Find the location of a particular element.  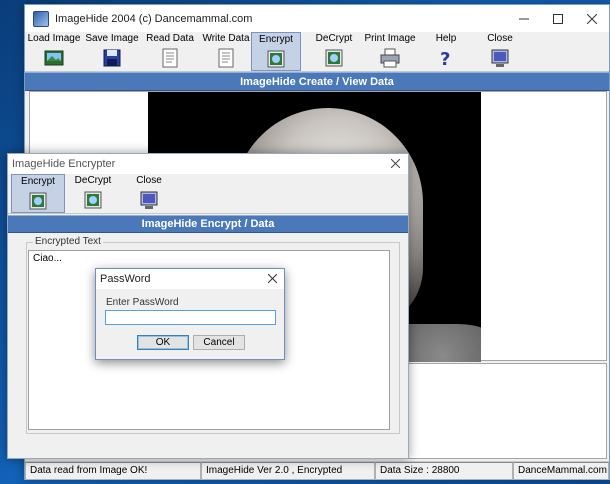

help-icon: ? is located at coordinates (445, 59).